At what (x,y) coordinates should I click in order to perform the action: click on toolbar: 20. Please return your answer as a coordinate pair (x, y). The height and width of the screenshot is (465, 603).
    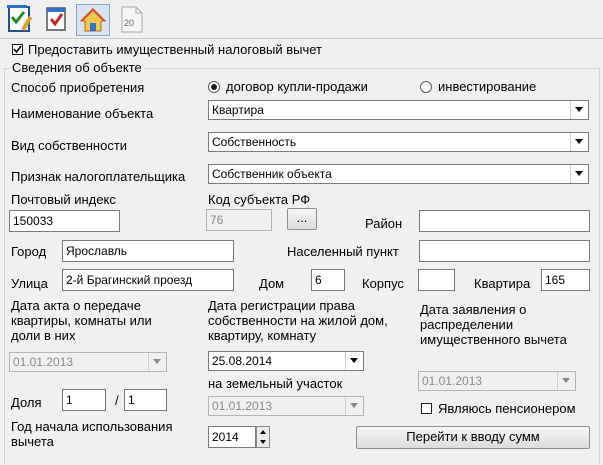
    Looking at the image, I should click on (301, 19).